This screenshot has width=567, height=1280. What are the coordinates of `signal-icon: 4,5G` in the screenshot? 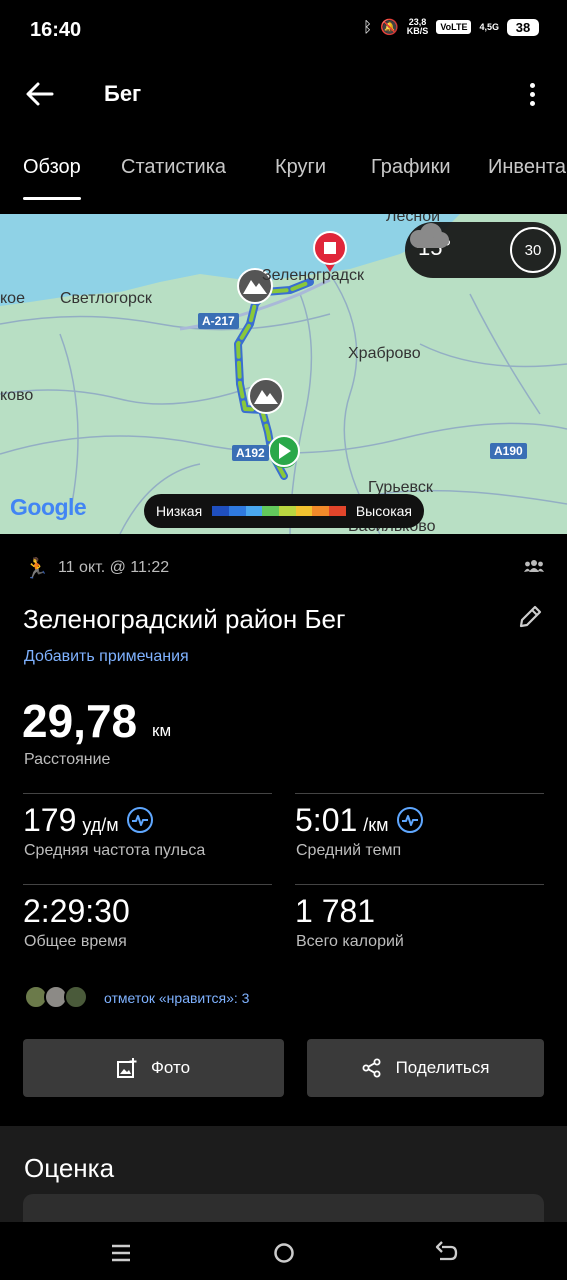 It's located at (489, 26).